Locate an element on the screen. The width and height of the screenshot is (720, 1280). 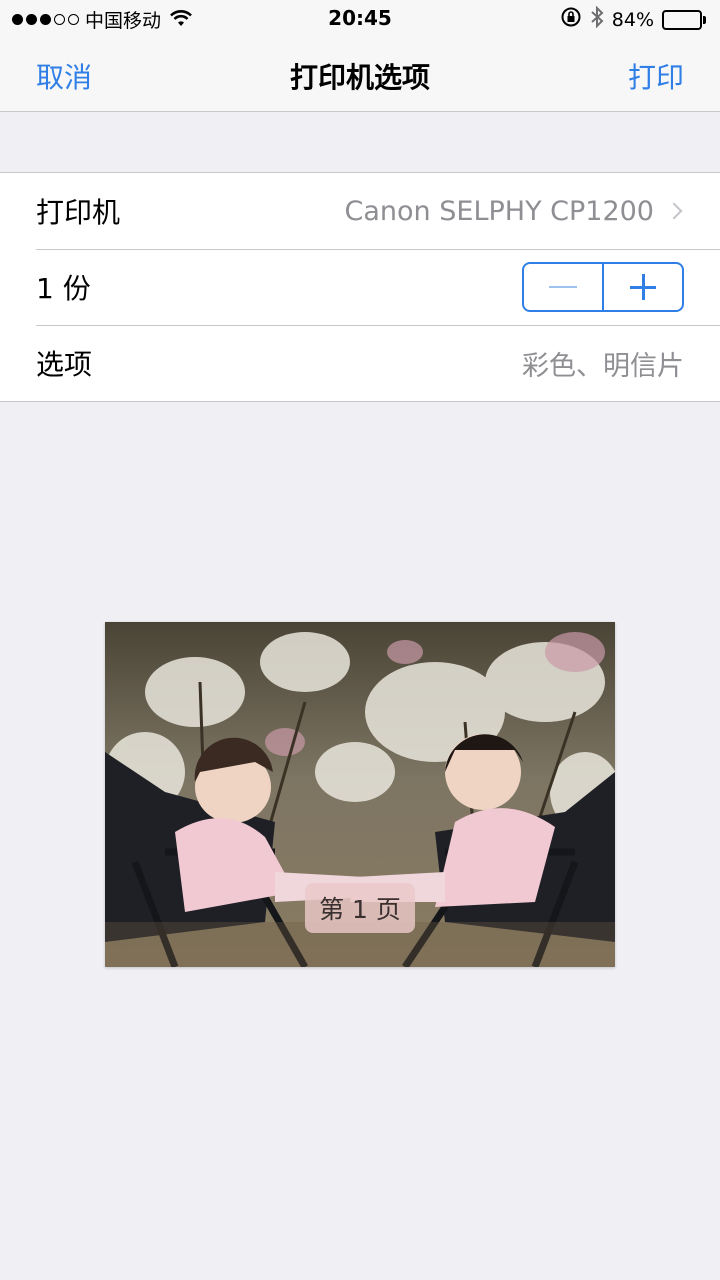
battery-percent: 84% is located at coordinates (632, 19).